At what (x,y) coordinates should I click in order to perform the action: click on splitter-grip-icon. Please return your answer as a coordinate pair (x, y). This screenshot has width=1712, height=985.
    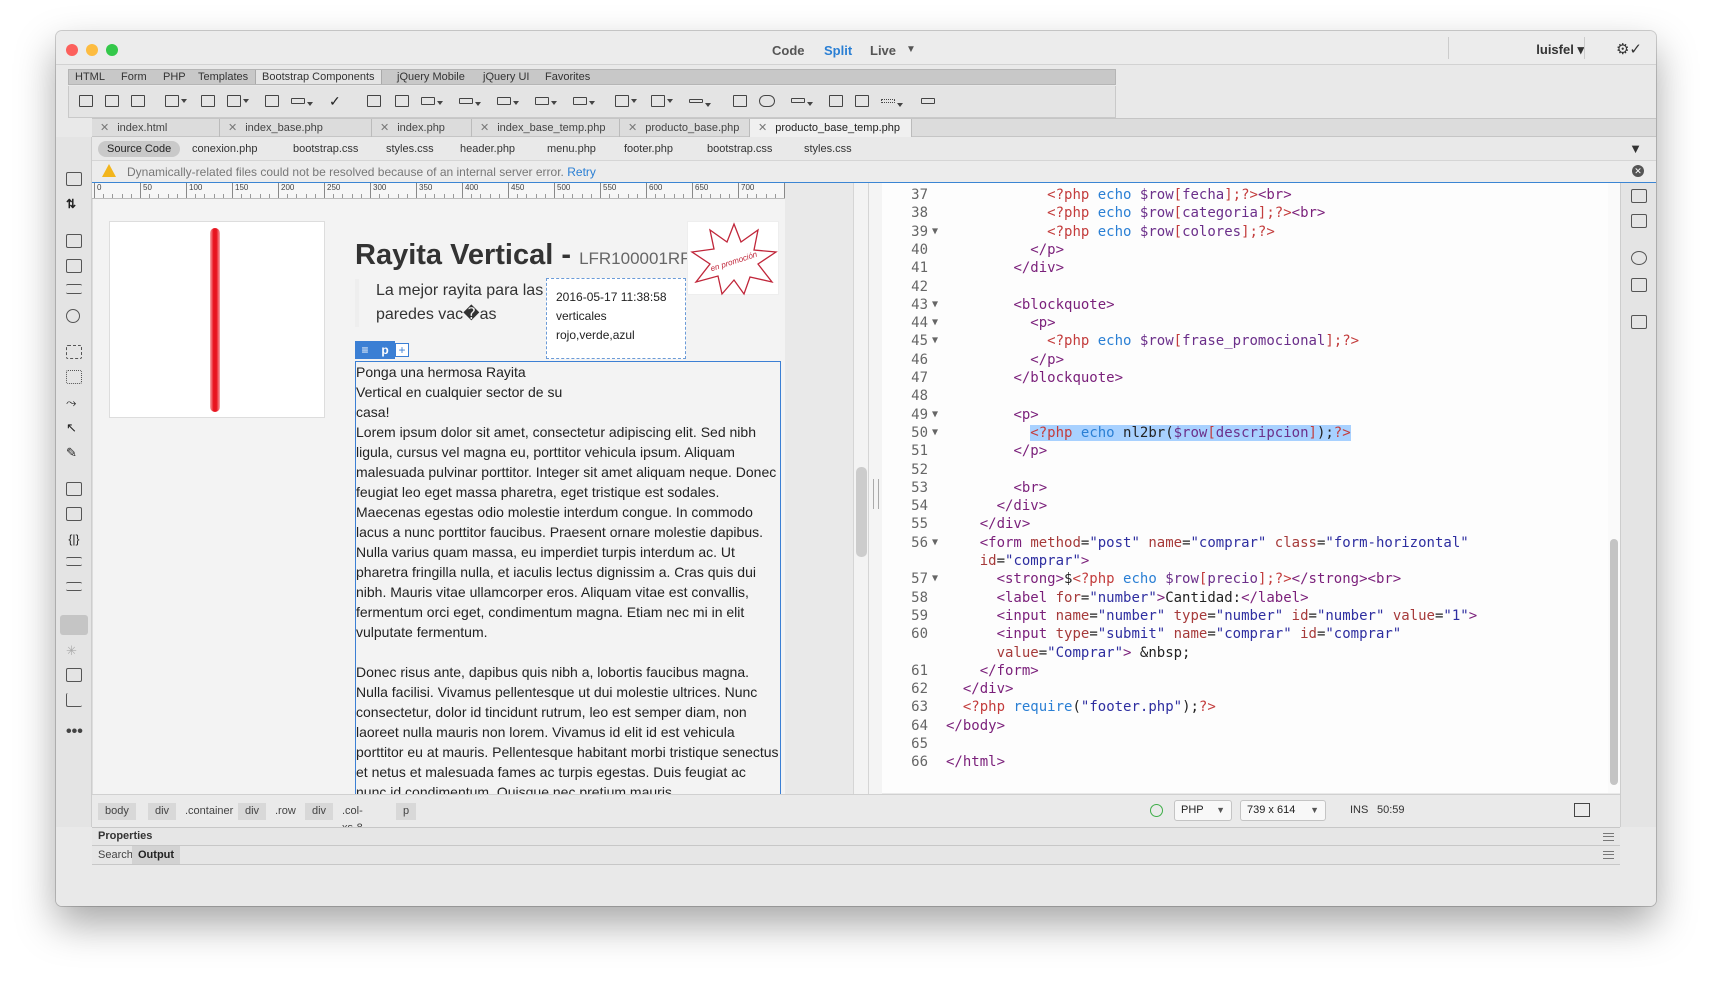
    Looking at the image, I should click on (876, 494).